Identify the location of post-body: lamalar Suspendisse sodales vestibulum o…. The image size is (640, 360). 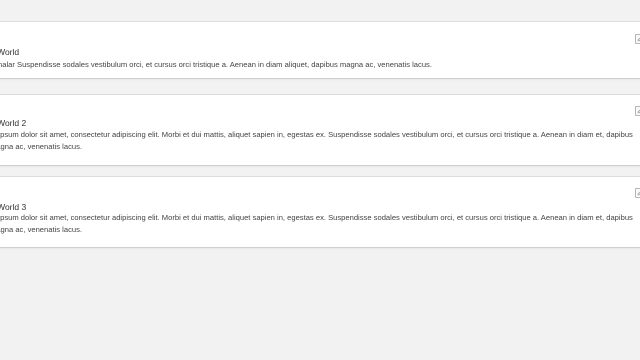
(216, 64).